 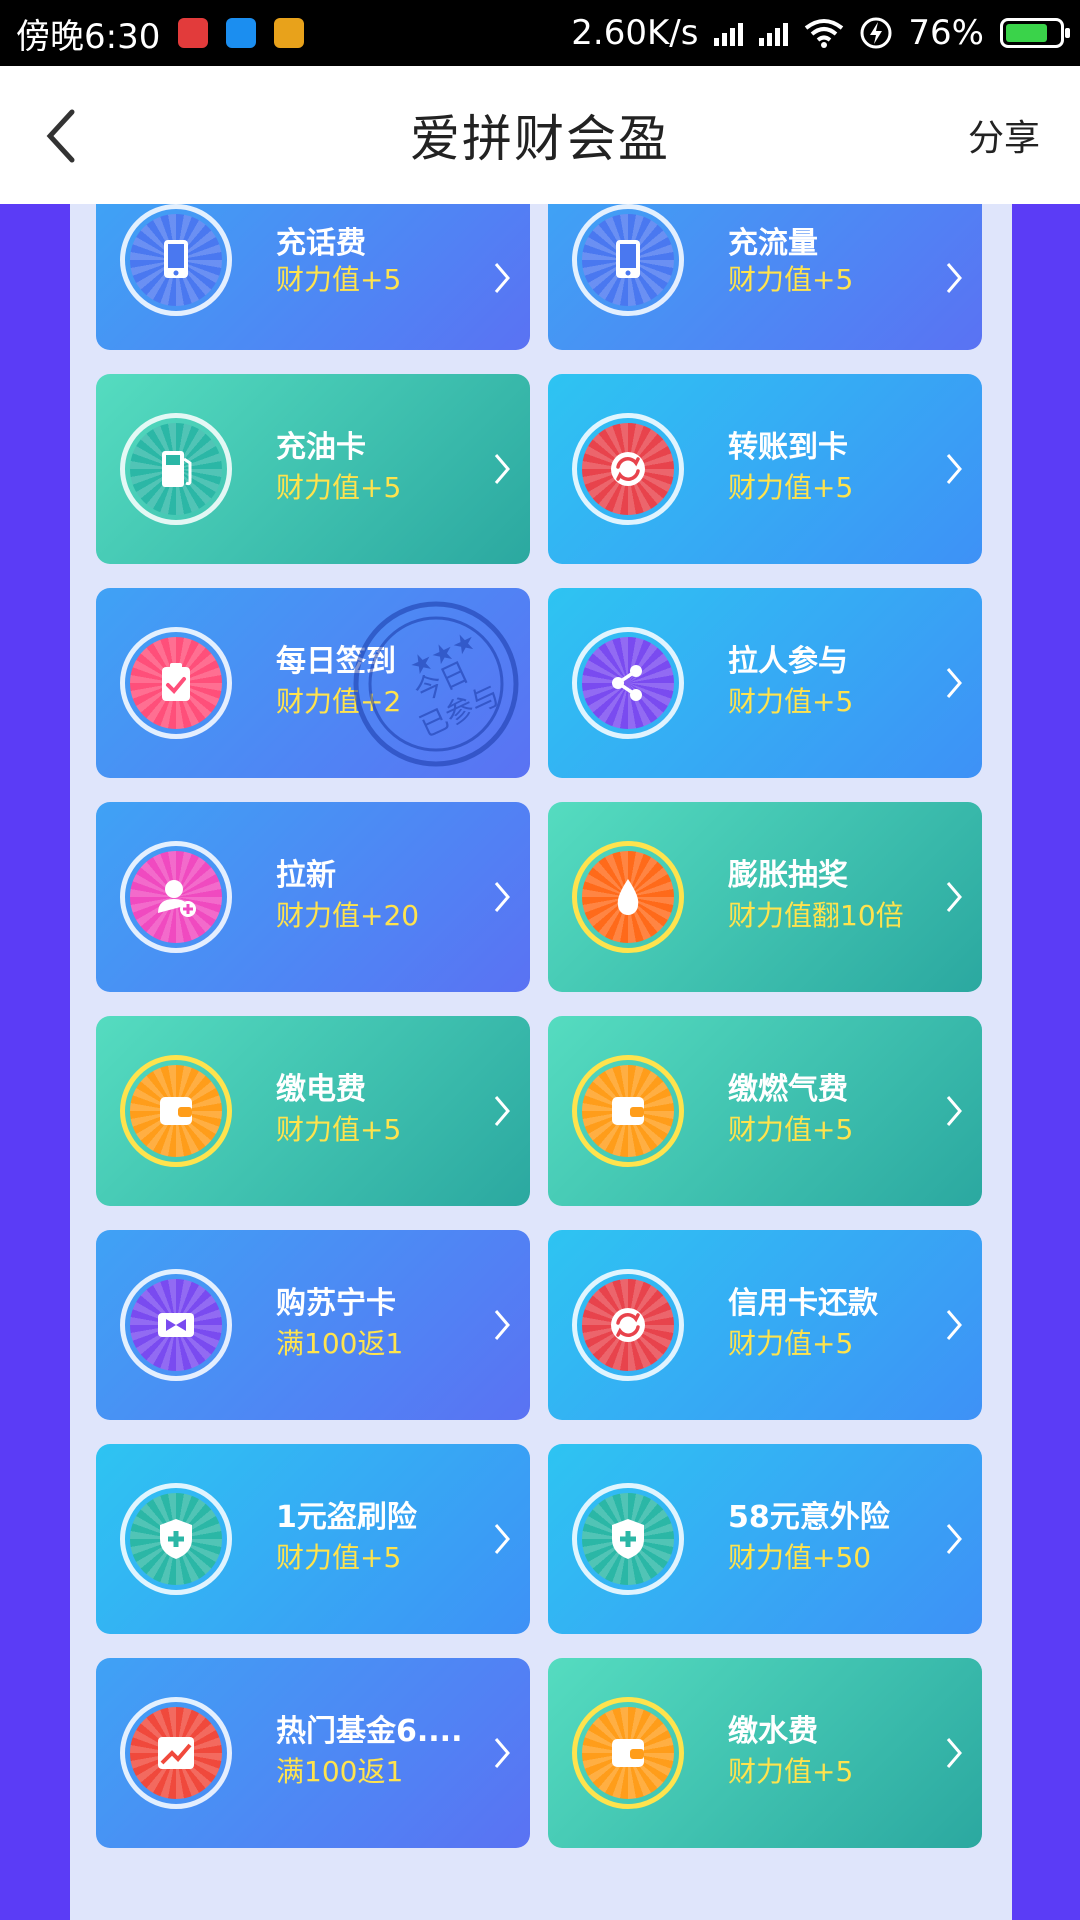 I want to click on task-card: 58元意外险 财力值+50, so click(x=765, y=1539).